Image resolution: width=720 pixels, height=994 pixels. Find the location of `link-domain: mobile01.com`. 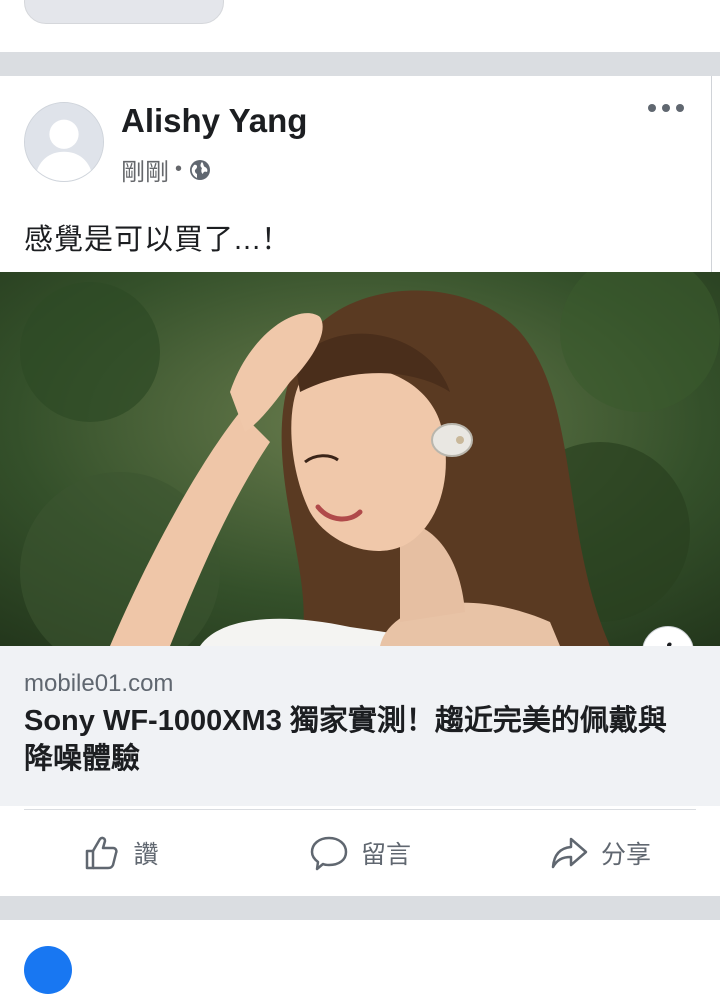

link-domain: mobile01.com is located at coordinates (99, 683).